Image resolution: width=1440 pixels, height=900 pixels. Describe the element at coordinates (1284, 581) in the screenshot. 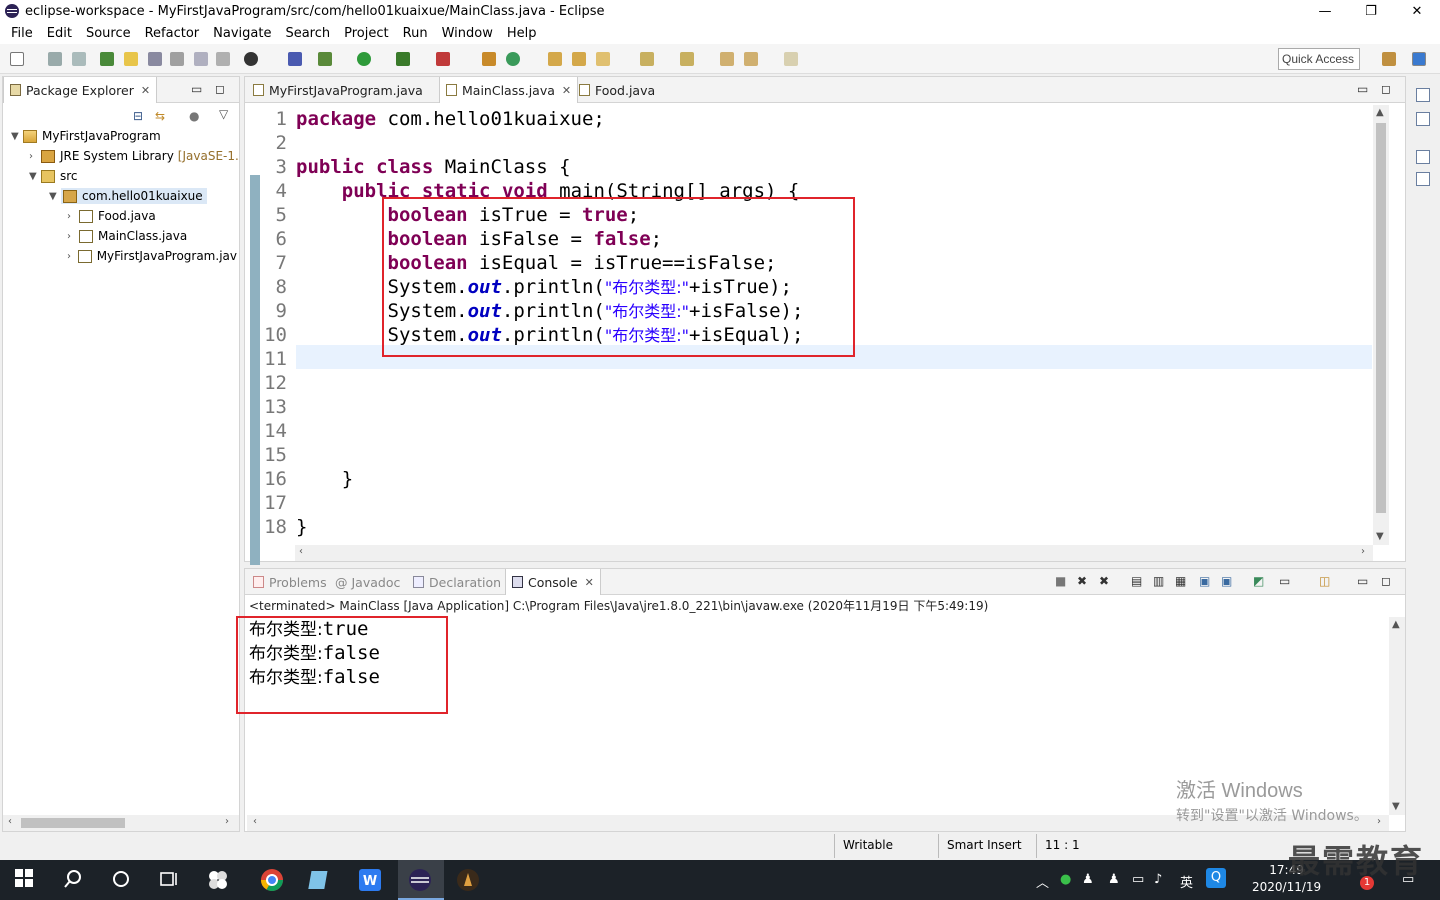

I see `display-console-icon: ▭` at that location.